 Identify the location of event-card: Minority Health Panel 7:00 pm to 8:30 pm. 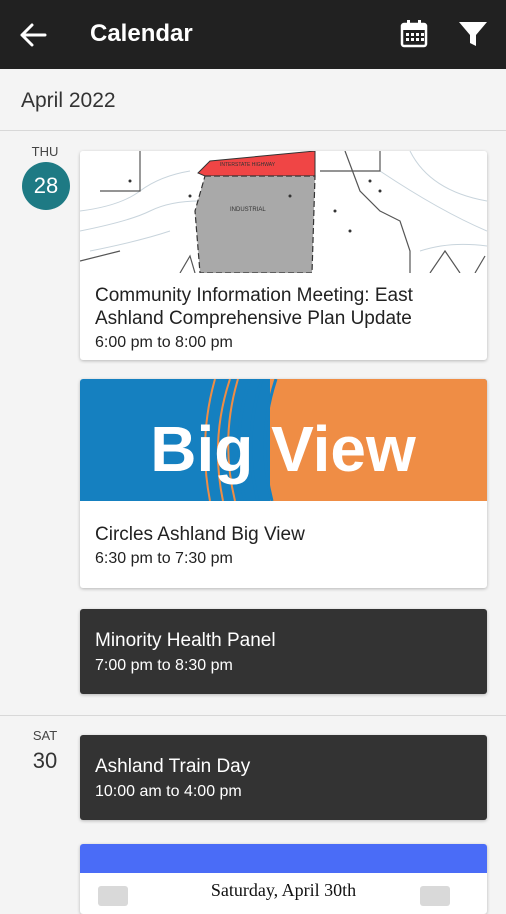
(283, 651).